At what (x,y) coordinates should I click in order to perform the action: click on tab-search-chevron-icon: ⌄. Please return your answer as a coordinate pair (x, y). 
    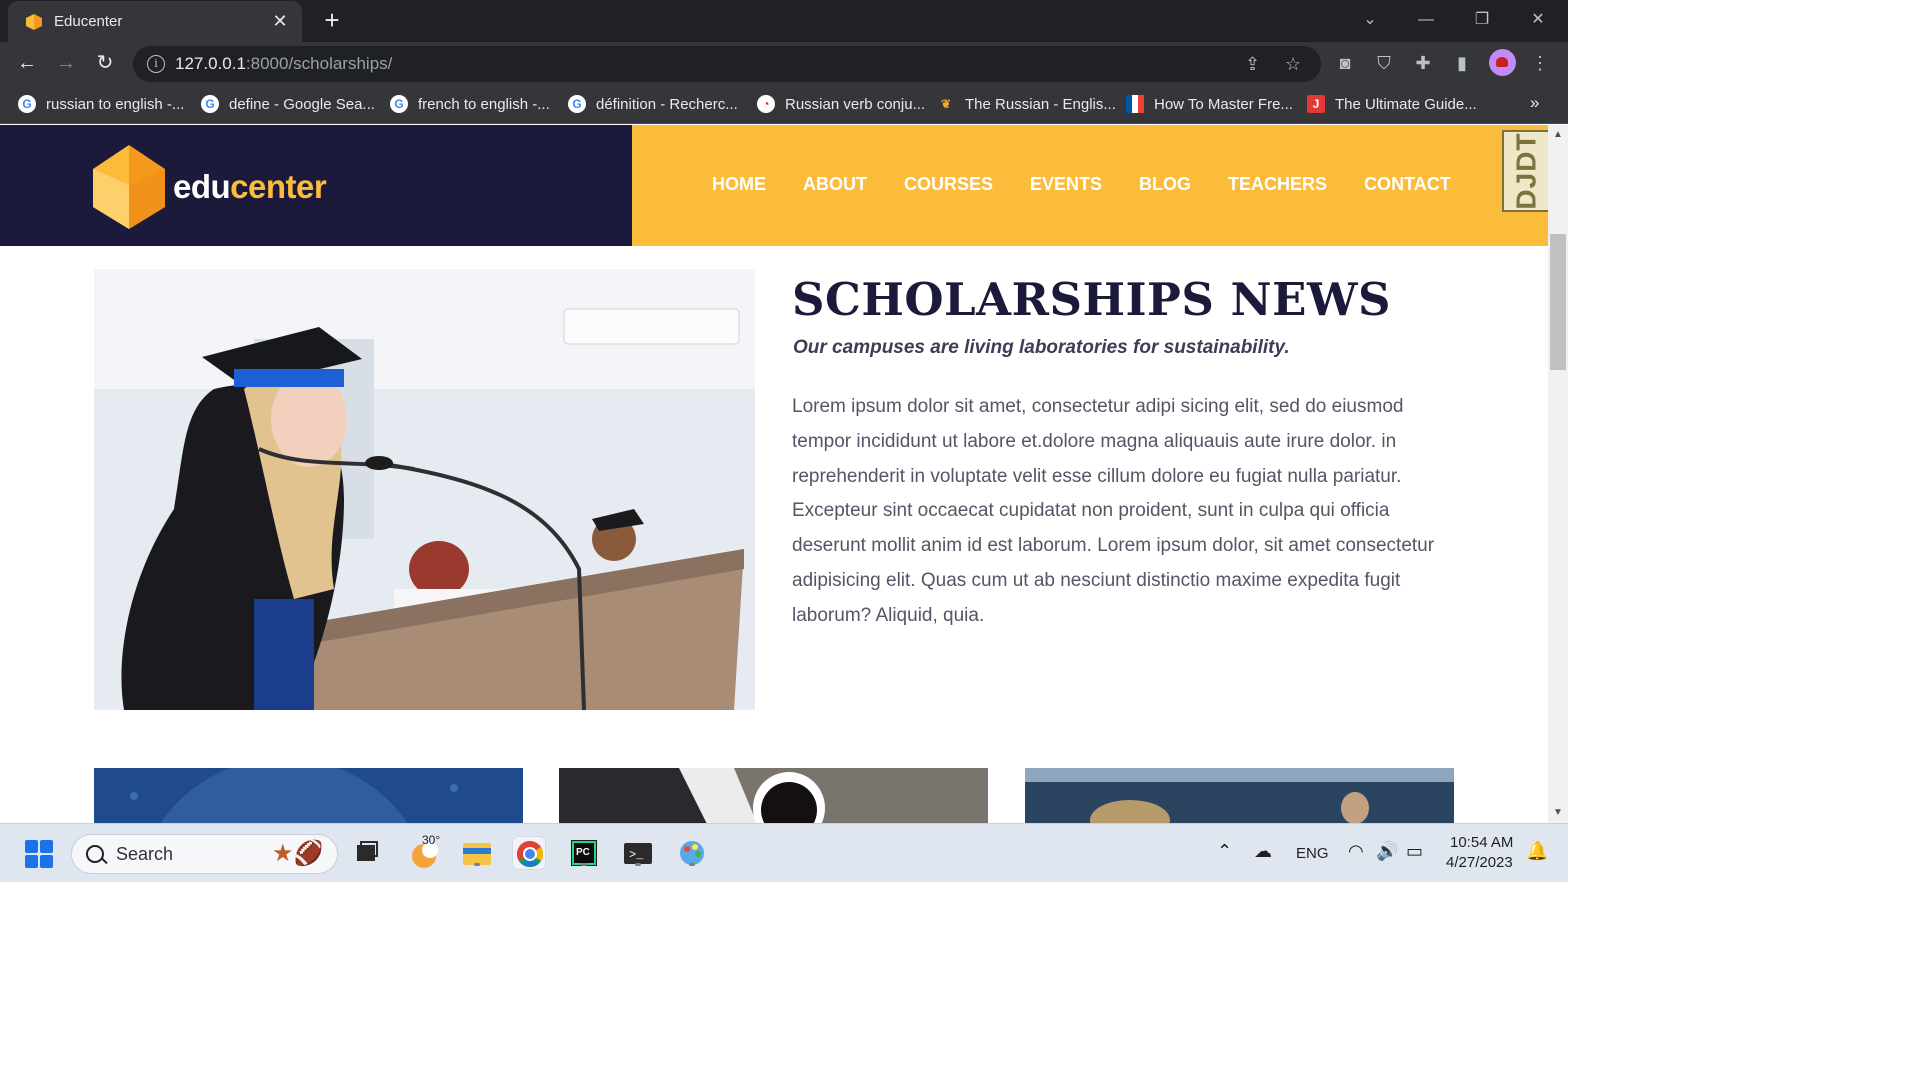
    Looking at the image, I should click on (1370, 20).